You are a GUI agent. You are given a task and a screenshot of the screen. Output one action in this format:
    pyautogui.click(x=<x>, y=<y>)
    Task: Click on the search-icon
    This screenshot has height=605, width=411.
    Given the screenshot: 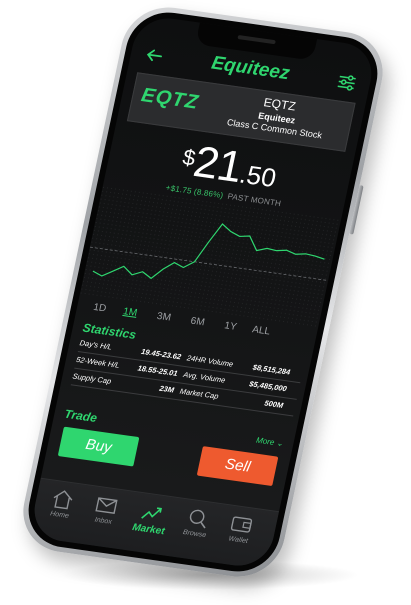 What is the action you would take?
    pyautogui.click(x=197, y=519)
    